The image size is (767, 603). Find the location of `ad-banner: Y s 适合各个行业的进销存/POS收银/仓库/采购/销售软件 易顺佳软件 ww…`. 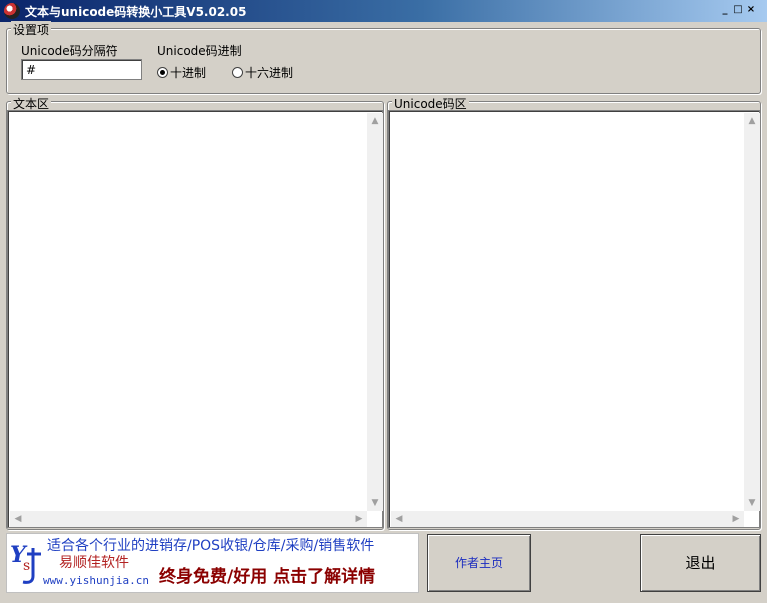

ad-banner: Y s 适合各个行业的进销存/POS收银/仓库/采购/销售软件 易顺佳软件 ww… is located at coordinates (212, 563).